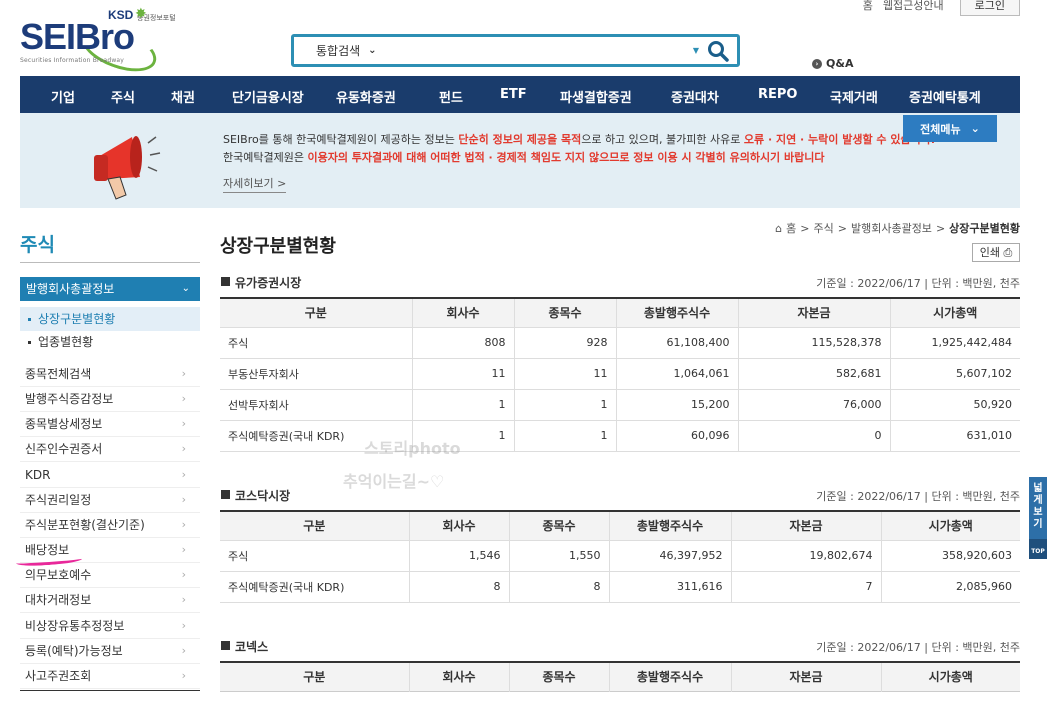 The width and height of the screenshot is (1047, 703). I want to click on login-button: 로그인, so click(989, 8).